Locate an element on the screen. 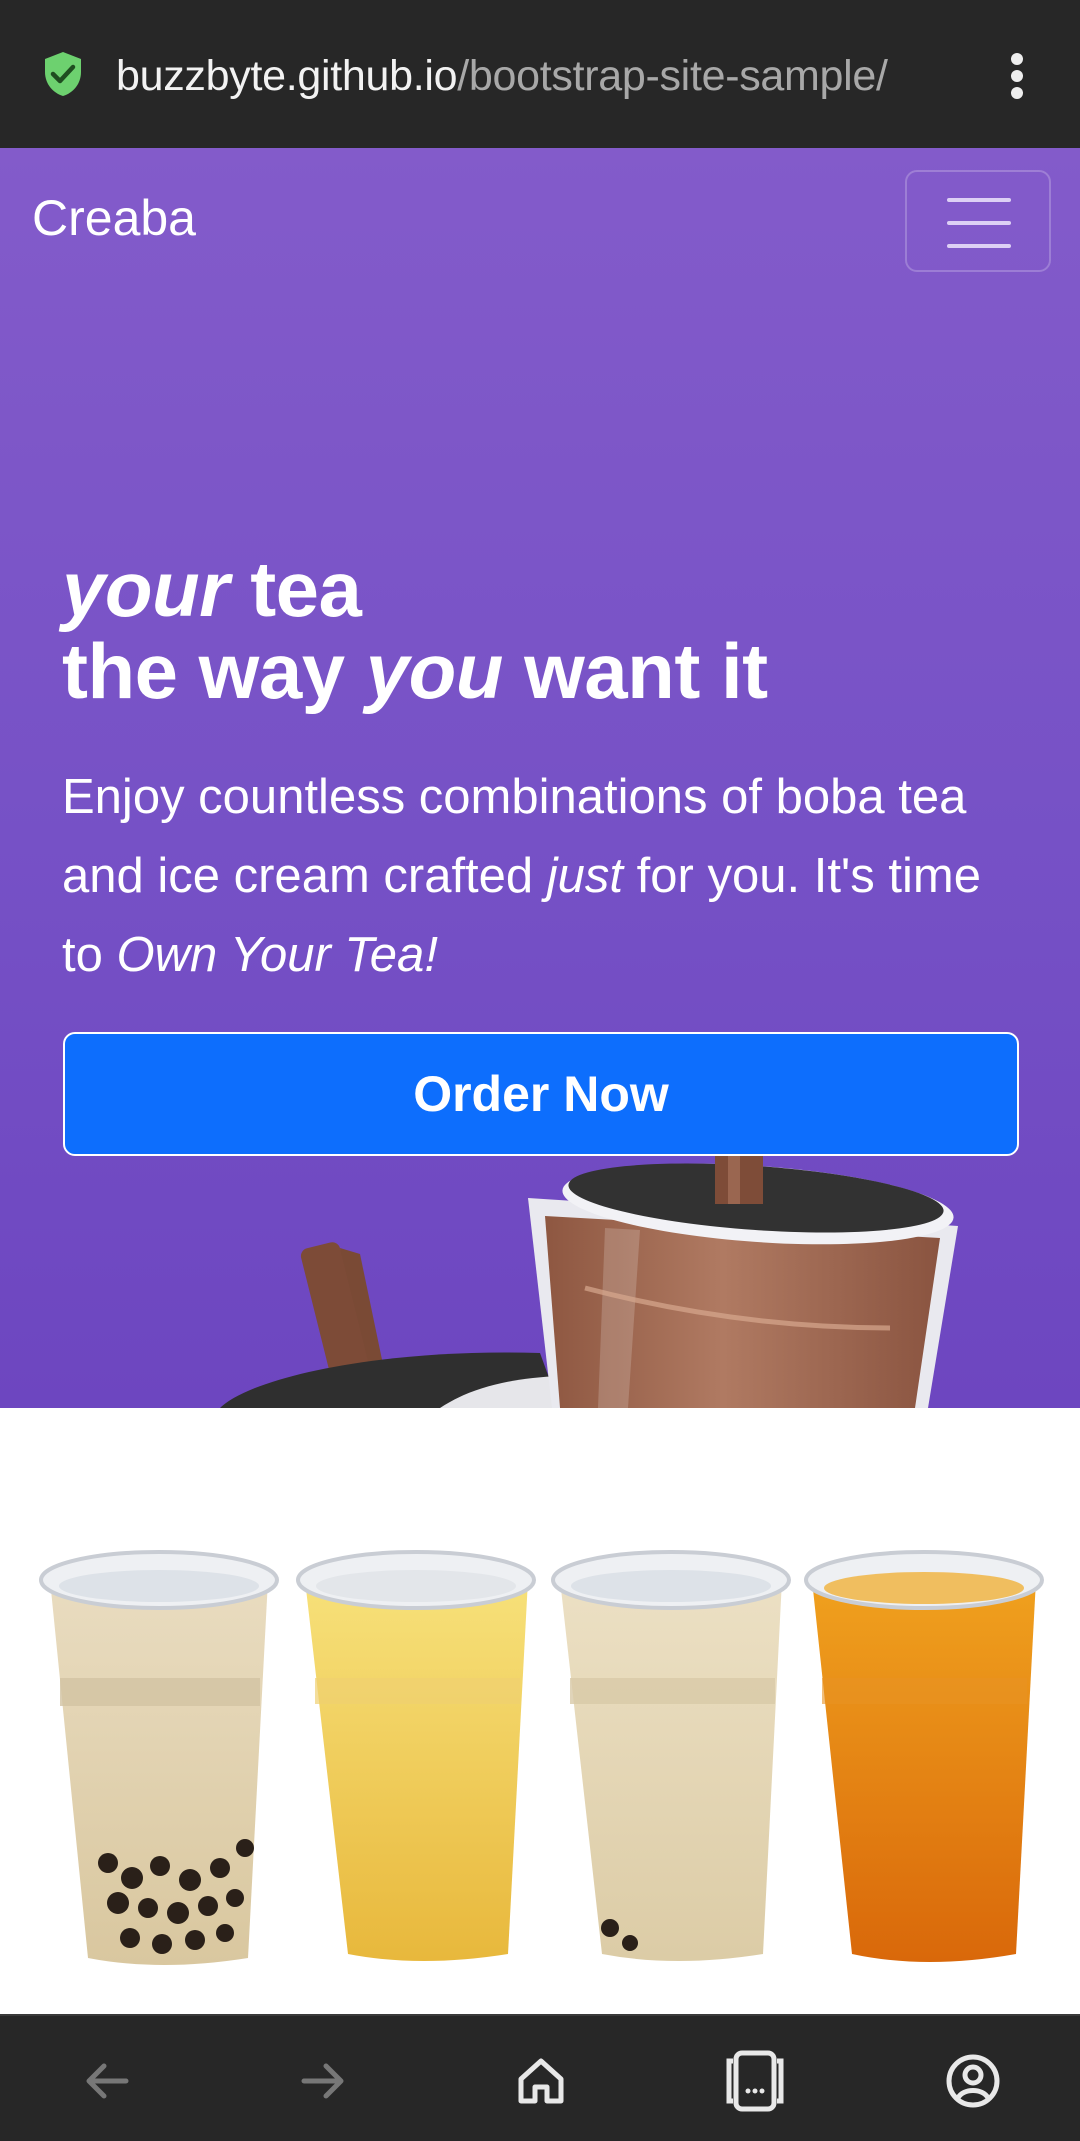 The image size is (1080, 2141). url-path: /bootstrap-site-sample/ is located at coordinates (672, 76).